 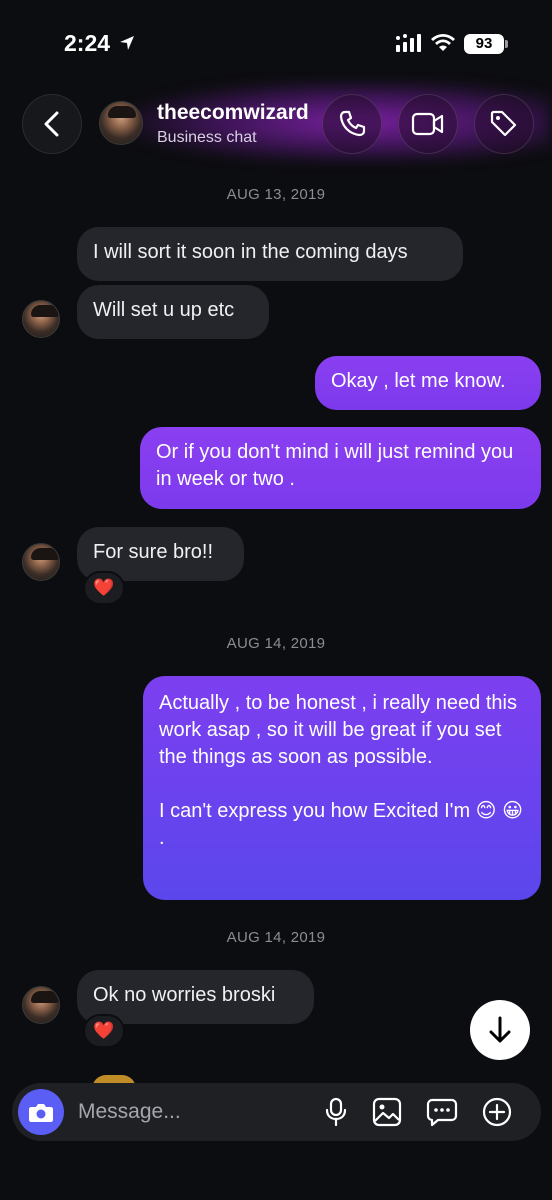 I want to click on phone-icon, so click(x=352, y=123).